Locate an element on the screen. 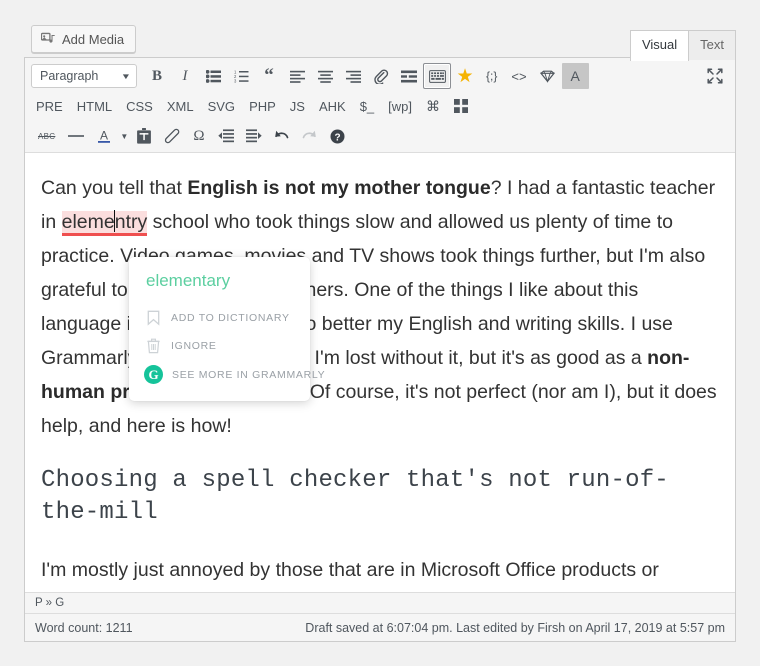 Image resolution: width=760 pixels, height=666 pixels. command-button: ⌘ is located at coordinates (433, 106).